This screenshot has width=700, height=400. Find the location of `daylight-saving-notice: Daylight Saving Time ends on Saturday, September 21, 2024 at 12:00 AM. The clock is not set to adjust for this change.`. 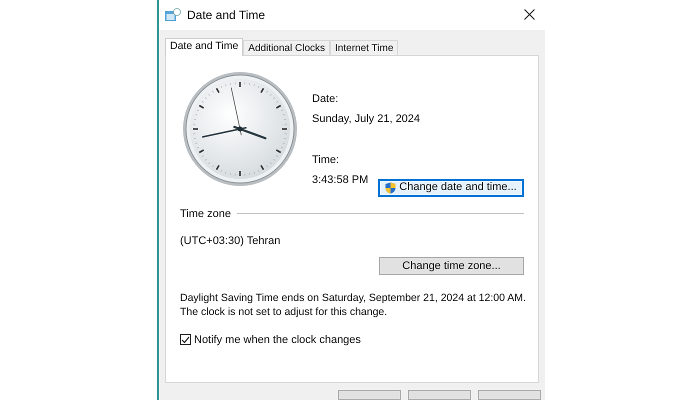

daylight-saving-notice: Daylight Saving Time ends on Saturday, September 21, 2024 at 12:00 AM. The clock is not set to adjust for this change. is located at coordinates (352, 304).